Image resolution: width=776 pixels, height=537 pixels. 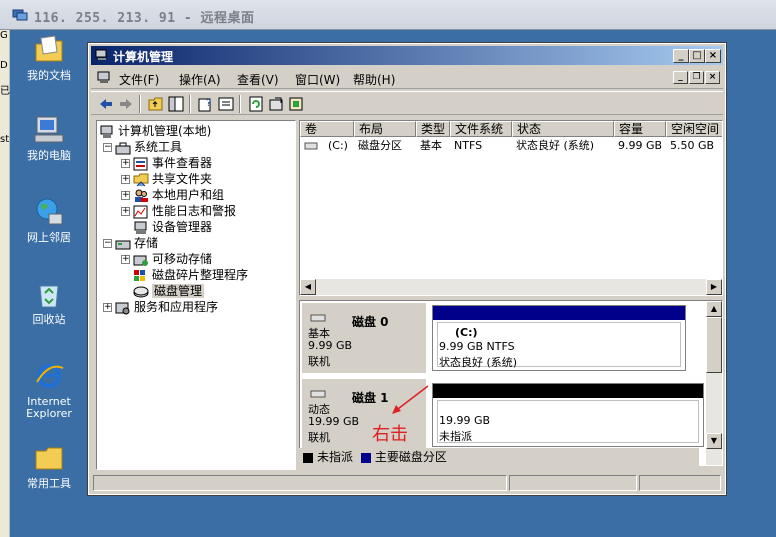 I want to click on computer-icon, so click(x=49, y=129).